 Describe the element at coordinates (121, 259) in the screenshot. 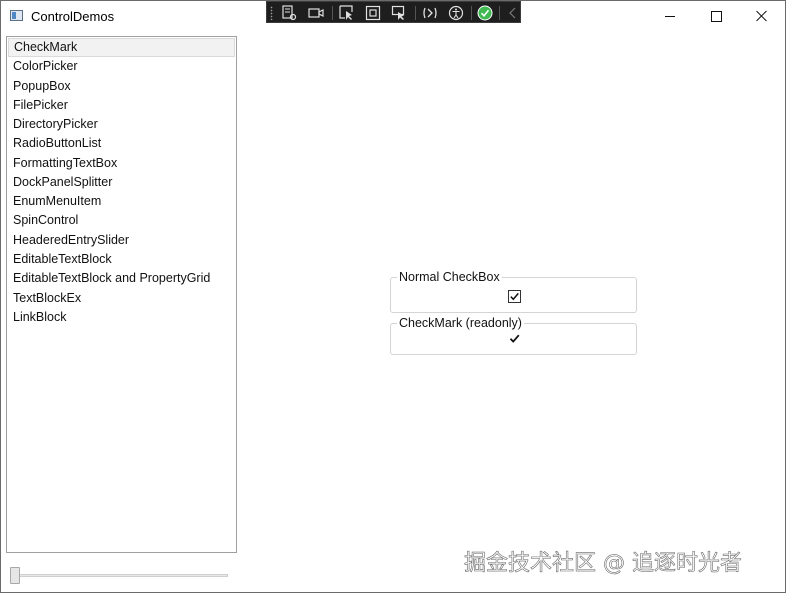

I see `list-item-editabletextblock: EditableTextBlock` at that location.